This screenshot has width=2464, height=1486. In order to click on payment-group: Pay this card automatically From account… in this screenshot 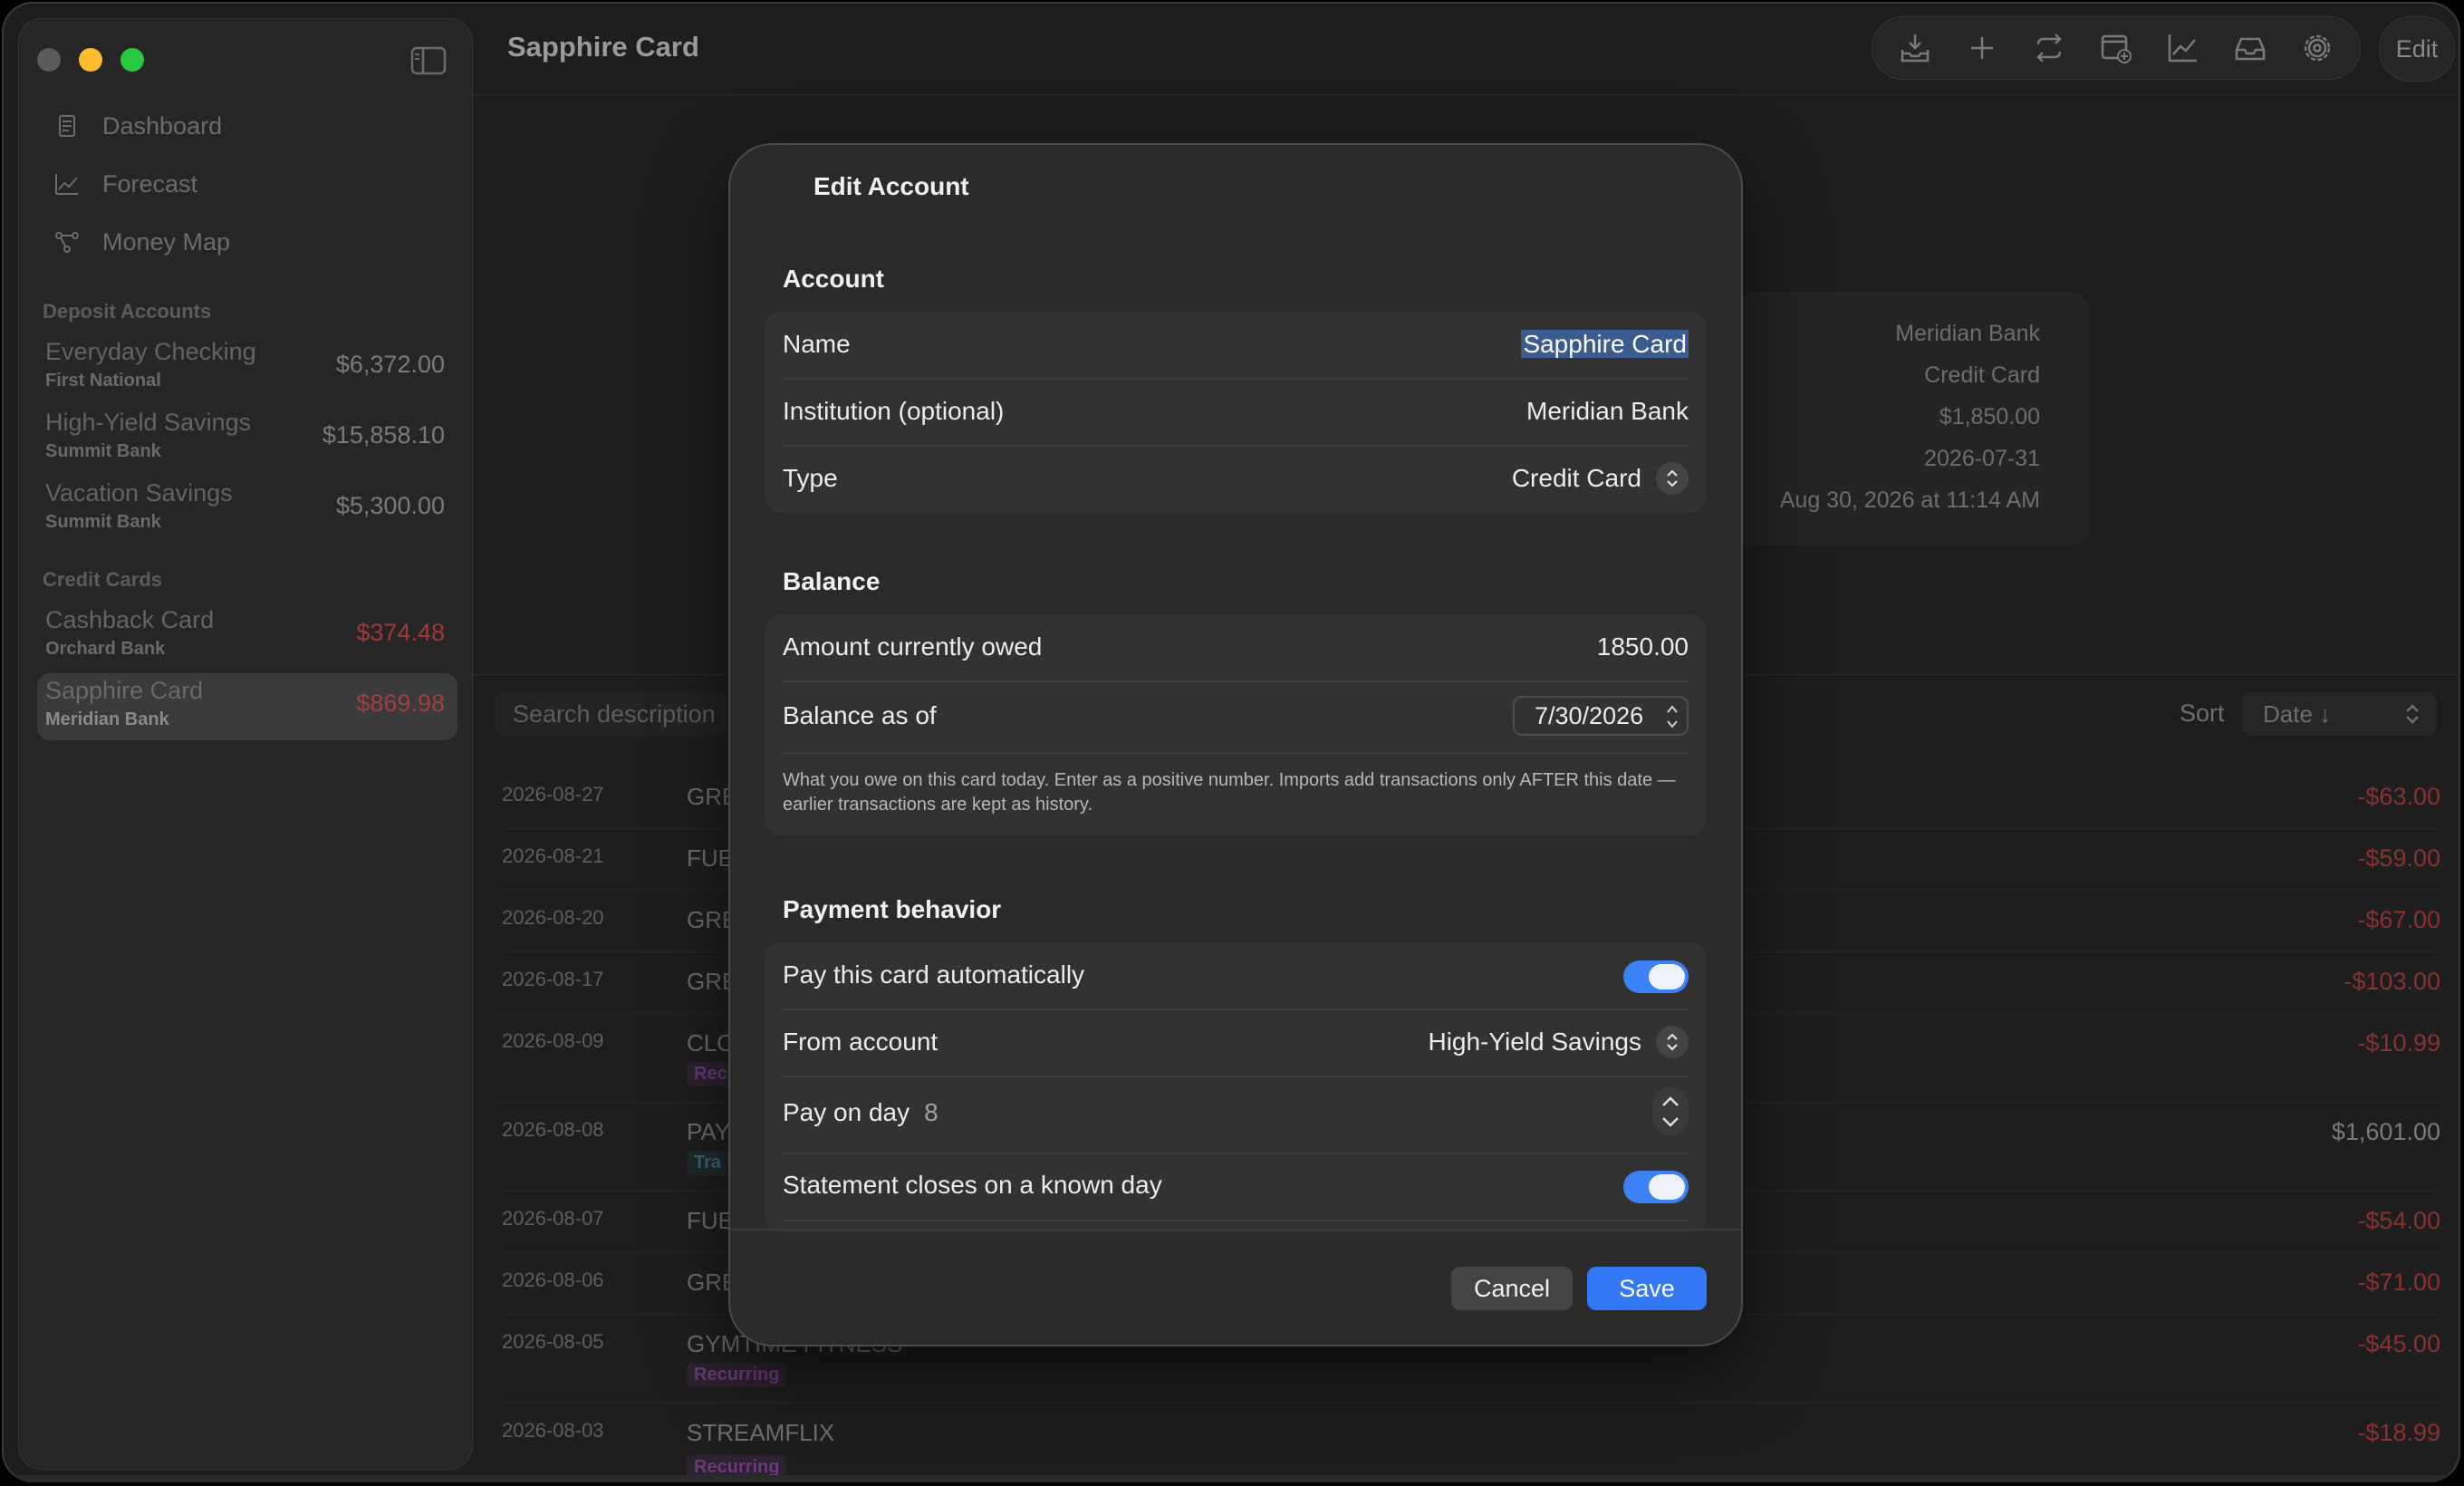, I will do `click(1236, 1087)`.